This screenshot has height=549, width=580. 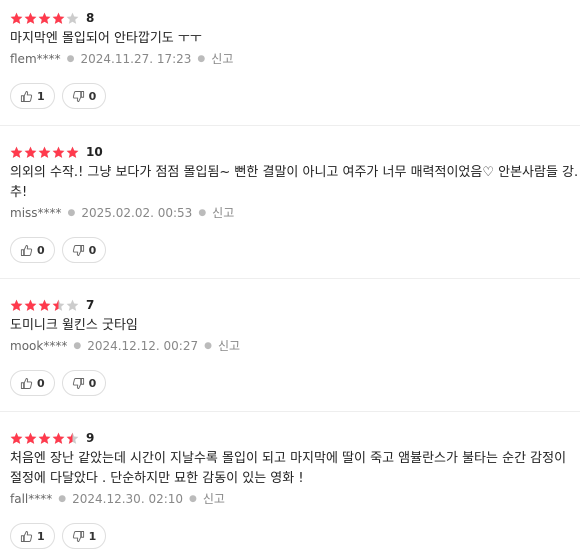 I want to click on review-meta: fall**** ● 2024.12.30. 02:10 ● 신고, so click(x=295, y=499).